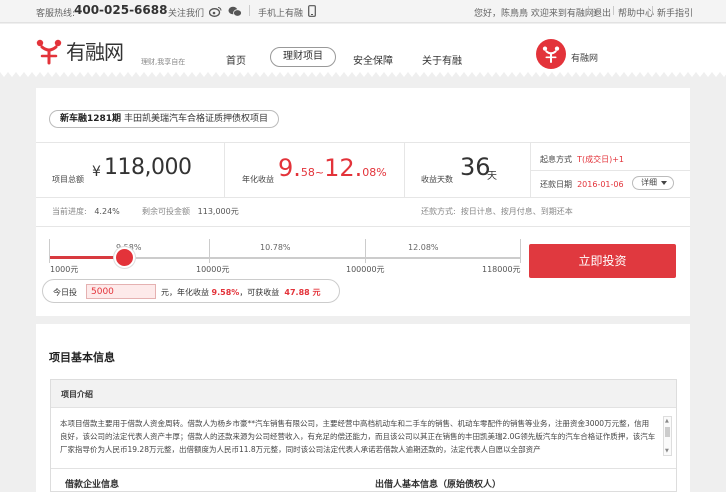  Describe the element at coordinates (280, 12) in the screenshot. I see `mobile-app-link: 手机上有融` at that location.